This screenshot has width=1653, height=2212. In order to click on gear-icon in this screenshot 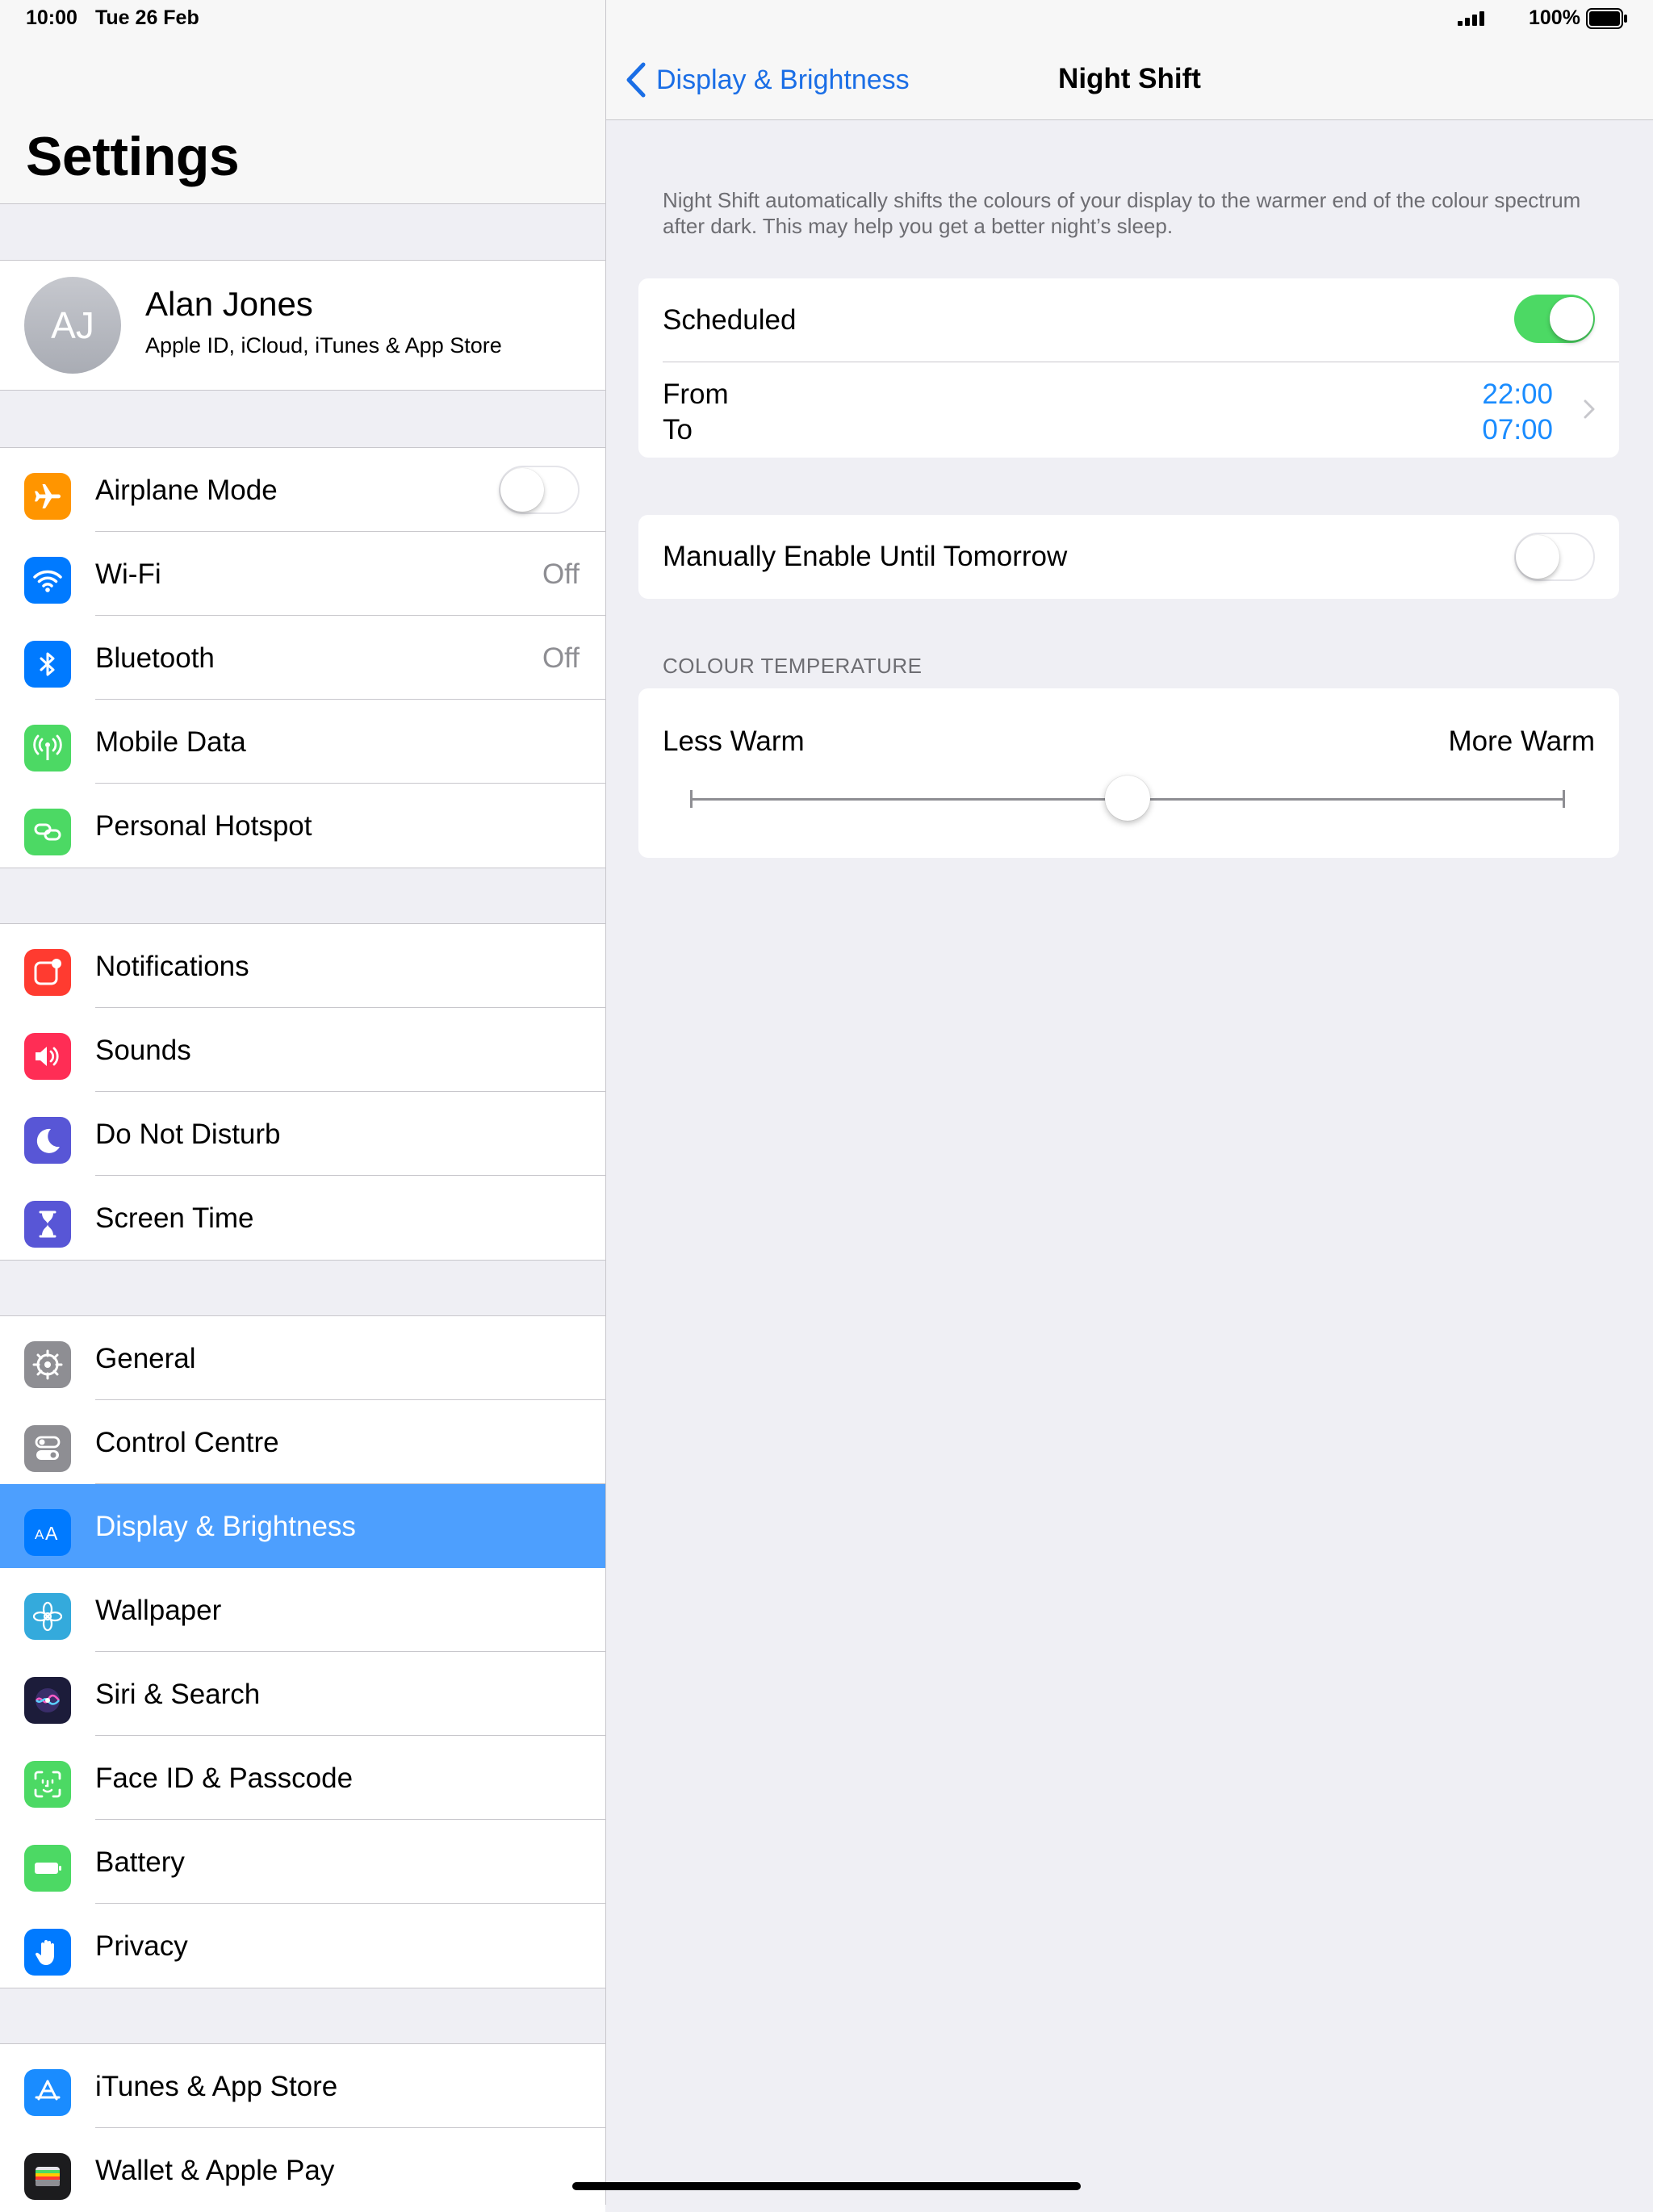, I will do `click(48, 1364)`.